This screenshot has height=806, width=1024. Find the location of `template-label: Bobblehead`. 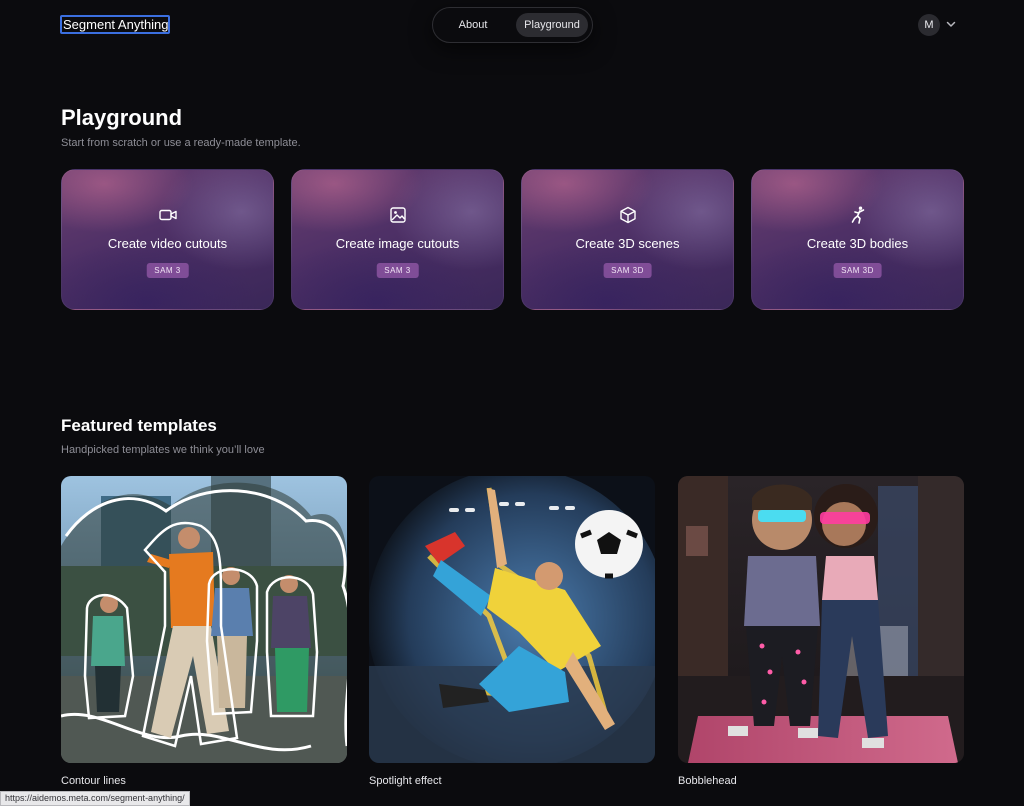

template-label: Bobblehead is located at coordinates (707, 781).